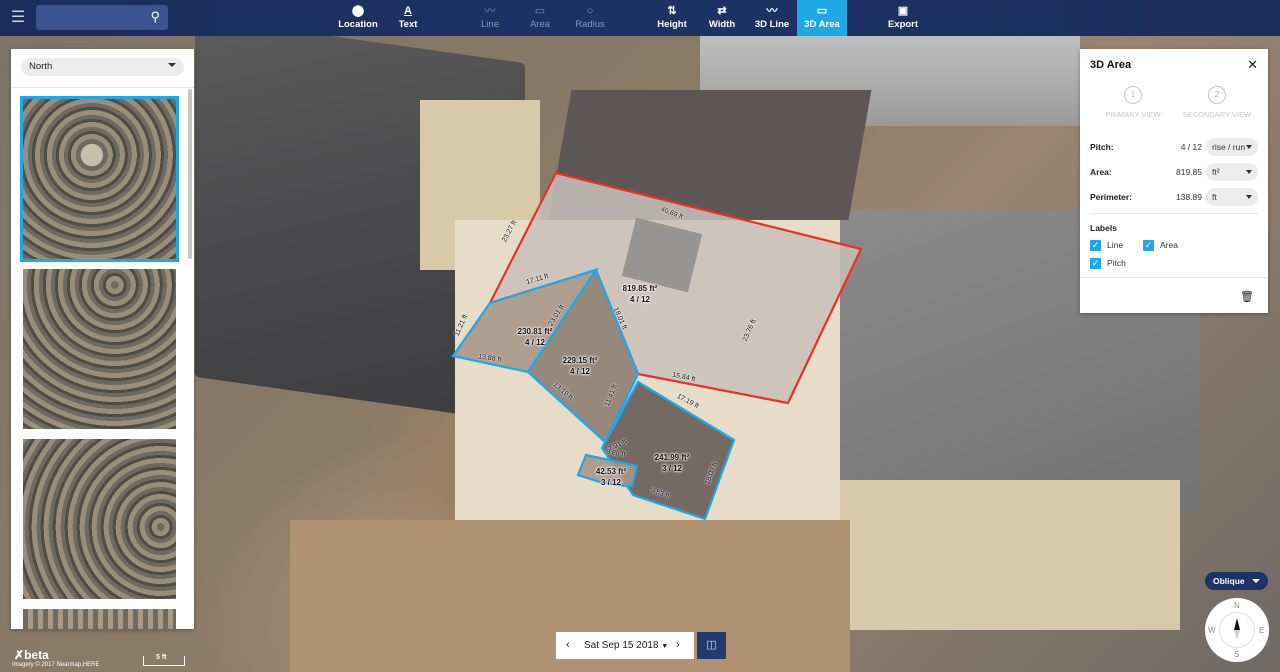 This screenshot has width=1280, height=672. What do you see at coordinates (580, 366) in the screenshot?
I see `area-label-center: 229.15 ft² 4 / 12` at bounding box center [580, 366].